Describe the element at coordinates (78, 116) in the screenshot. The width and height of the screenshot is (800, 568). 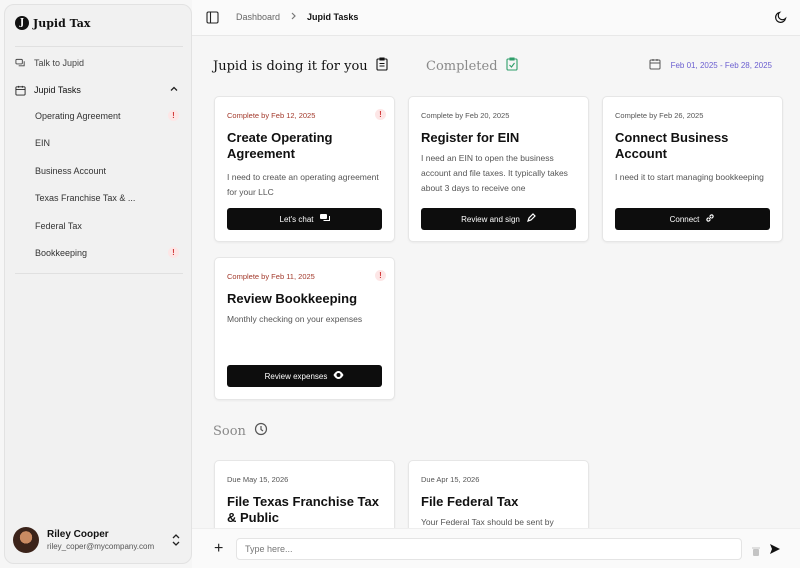
I see `sidebar-subitem-label: Operating Agreement` at that location.